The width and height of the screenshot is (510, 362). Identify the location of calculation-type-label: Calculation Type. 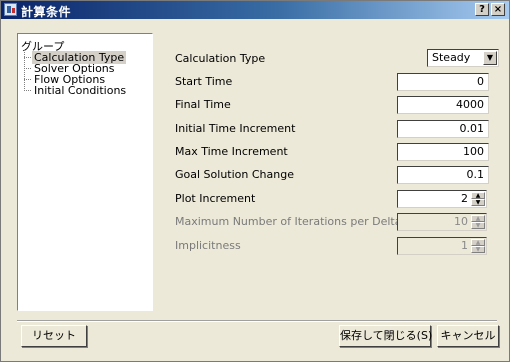
(220, 58).